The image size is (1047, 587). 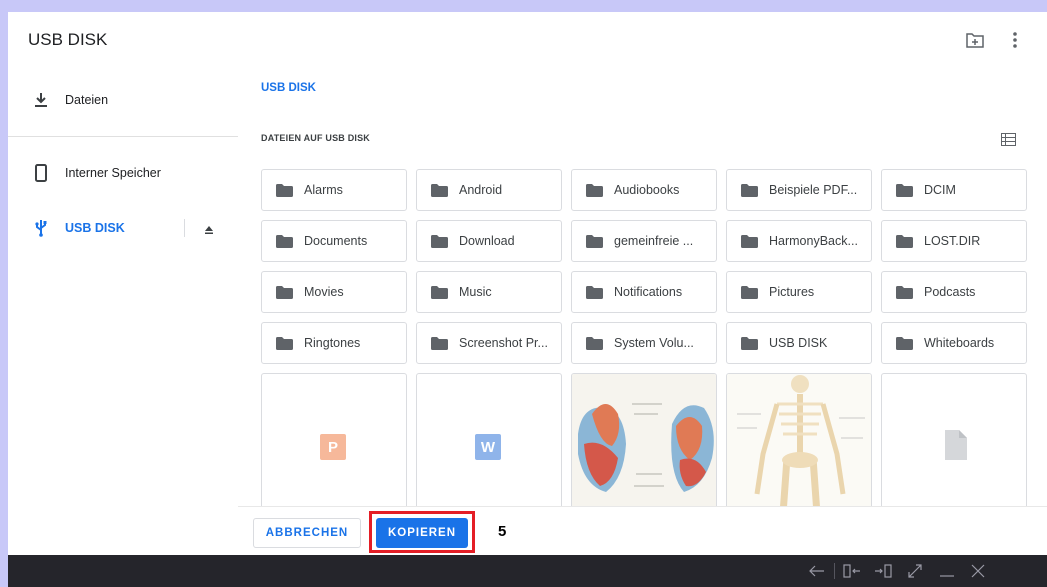 What do you see at coordinates (817, 571) in the screenshot?
I see `back-arrow-icon` at bounding box center [817, 571].